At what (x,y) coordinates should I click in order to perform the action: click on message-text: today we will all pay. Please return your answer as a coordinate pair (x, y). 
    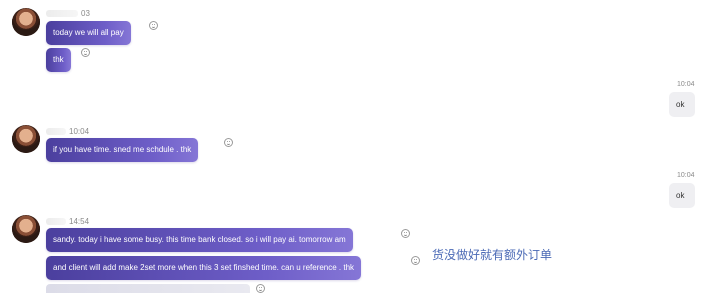
    Looking at the image, I should click on (88, 32).